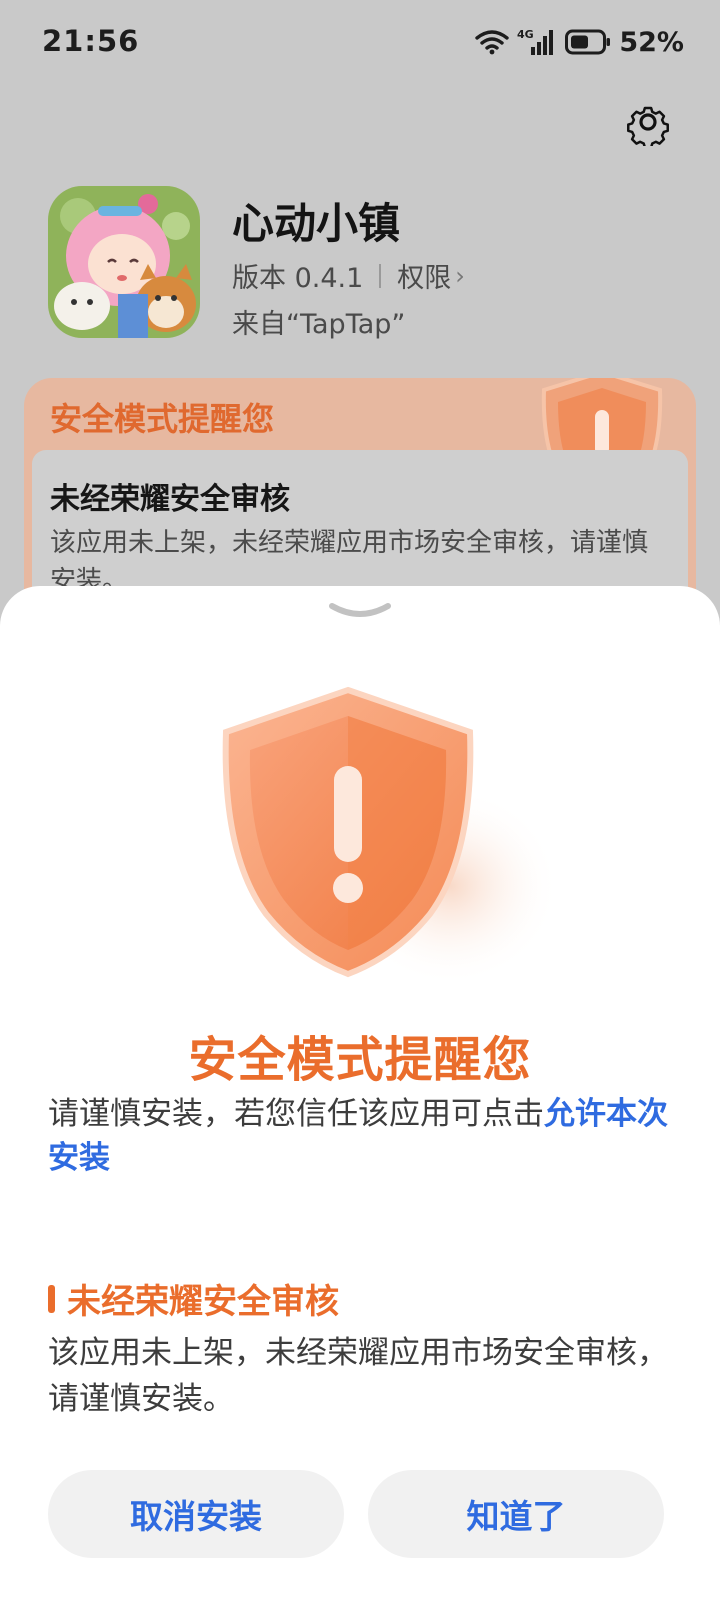 This screenshot has height=1610, width=720. I want to click on sheet-description-text: 请谨慎安装，若您信任该应用可点击, so click(296, 1114).